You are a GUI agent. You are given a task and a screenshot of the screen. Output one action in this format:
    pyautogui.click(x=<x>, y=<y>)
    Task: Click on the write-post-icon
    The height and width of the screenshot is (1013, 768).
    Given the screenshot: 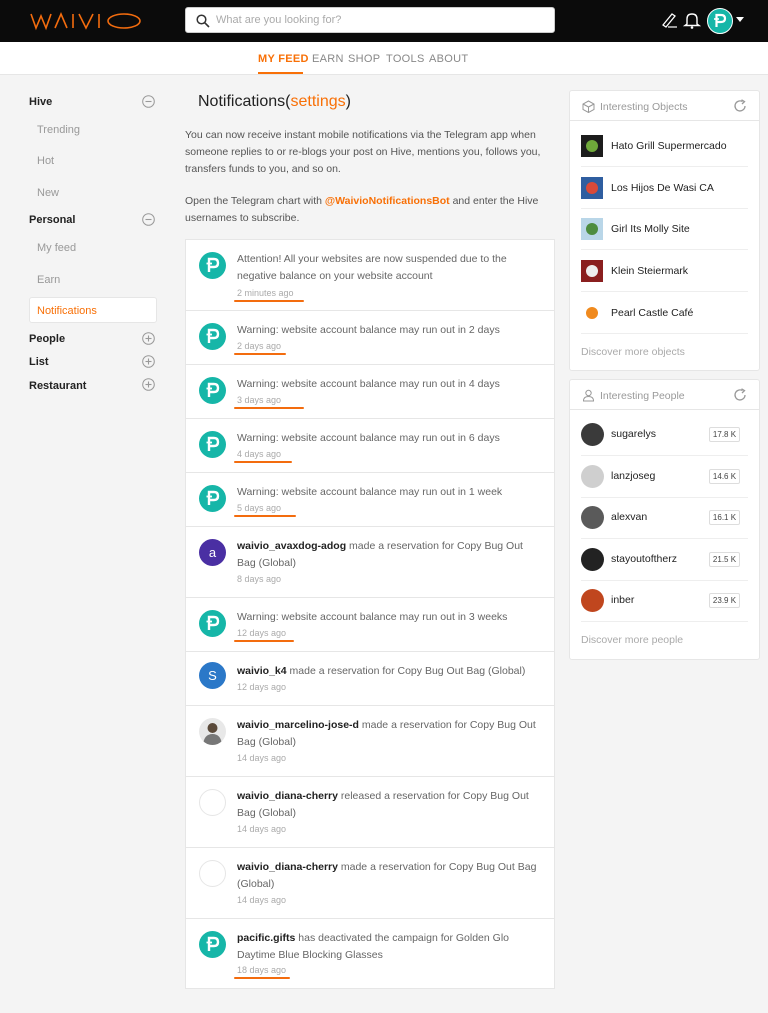 What is the action you would take?
    pyautogui.click(x=669, y=20)
    